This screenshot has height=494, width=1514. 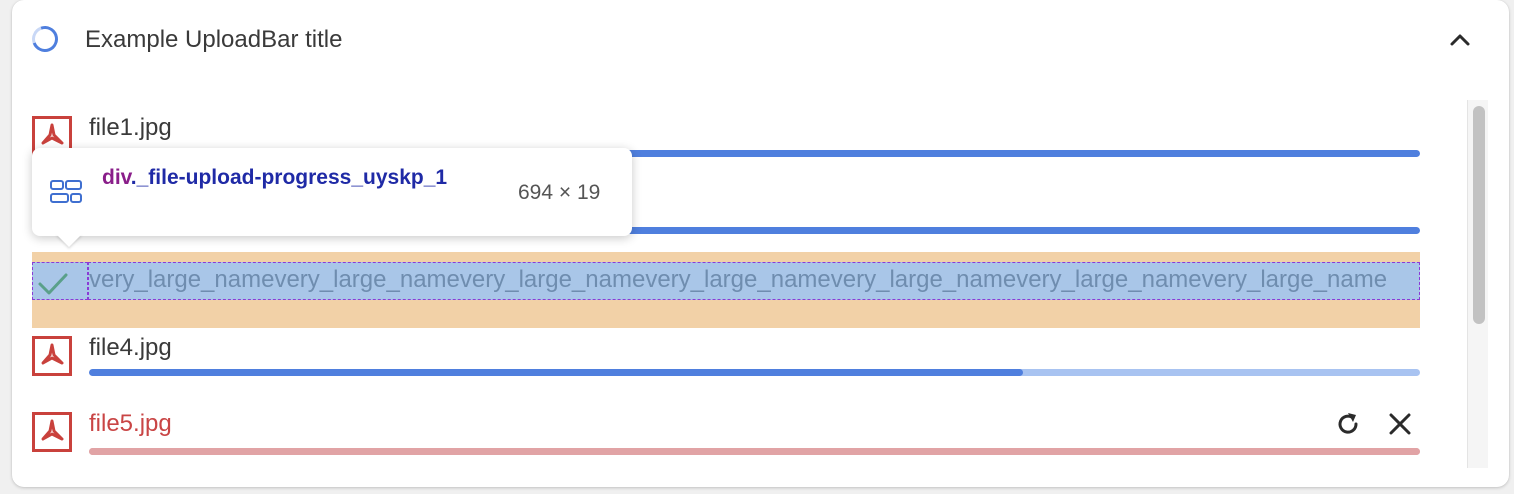 What do you see at coordinates (130, 347) in the screenshot?
I see `file-name: file4.jpg` at bounding box center [130, 347].